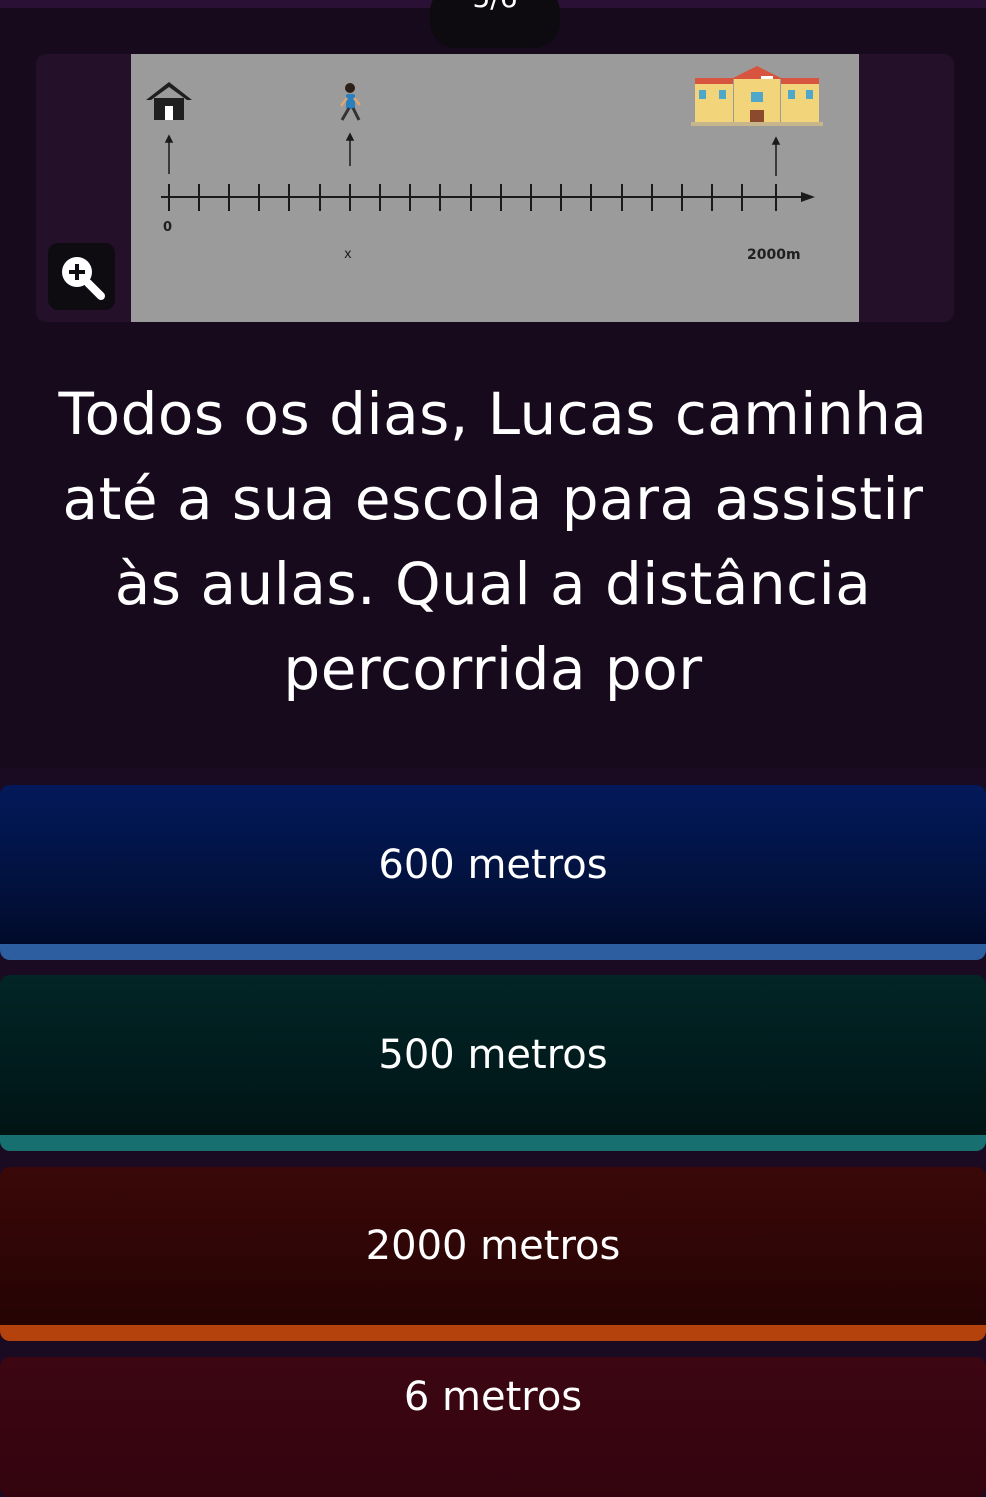 The width and height of the screenshot is (986, 1497). I want to click on school-building-icon, so click(757, 96).